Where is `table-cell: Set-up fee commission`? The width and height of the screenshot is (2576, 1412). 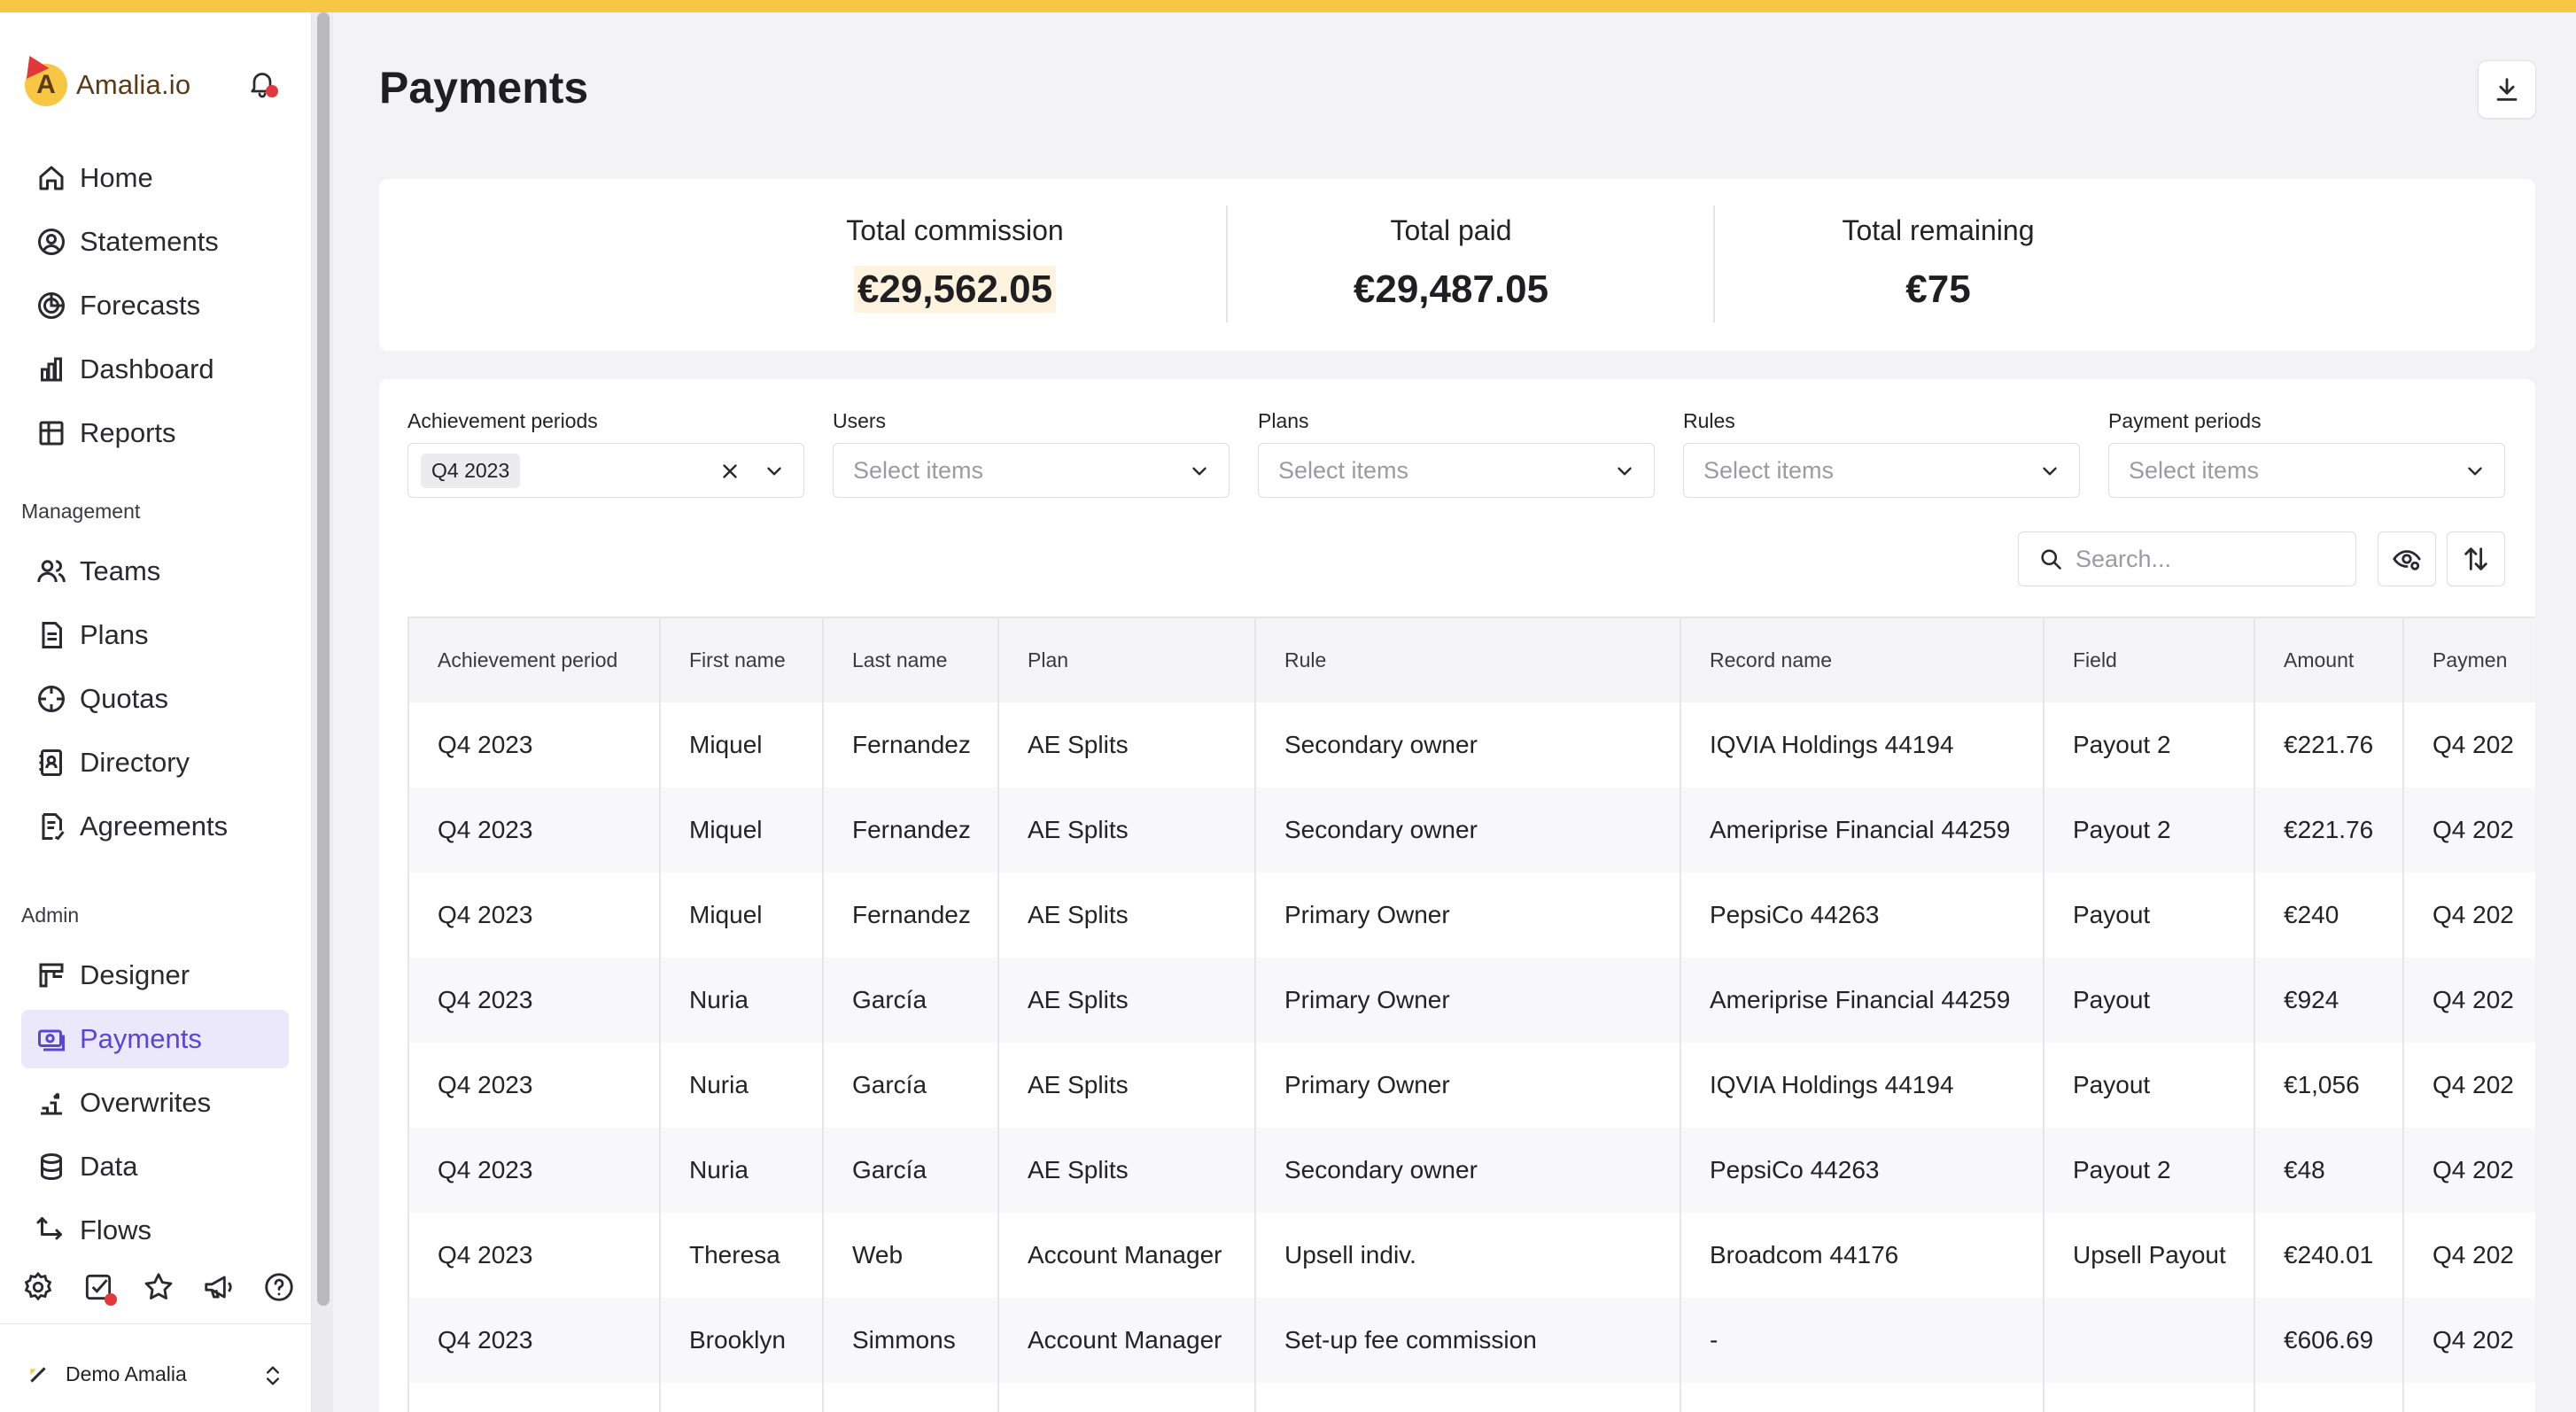
table-cell: Set-up fee commission is located at coordinates (1468, 1340).